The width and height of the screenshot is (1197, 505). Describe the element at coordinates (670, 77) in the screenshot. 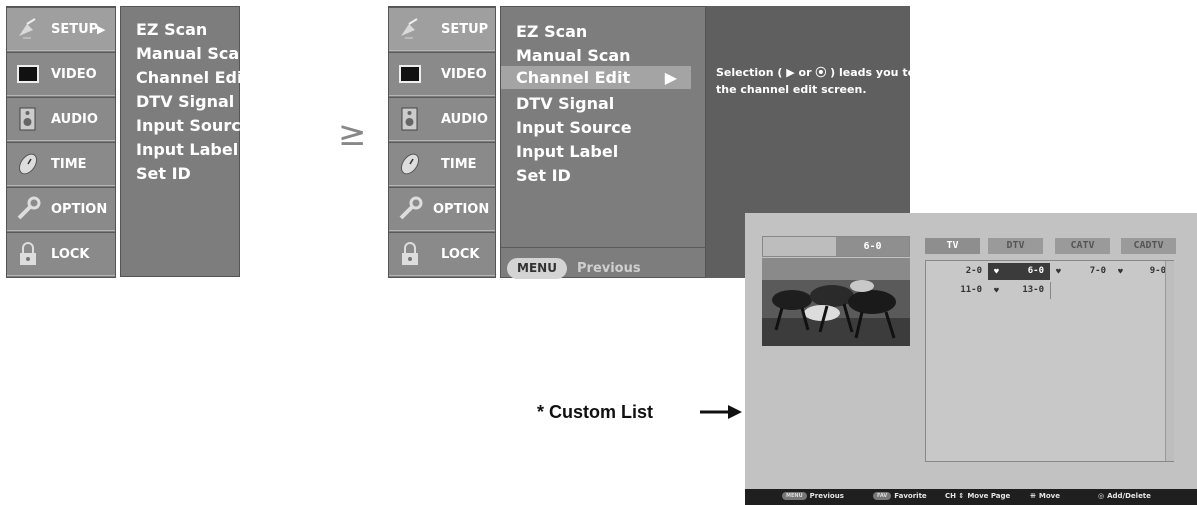

I see `chevron-right-icon: ▶` at that location.